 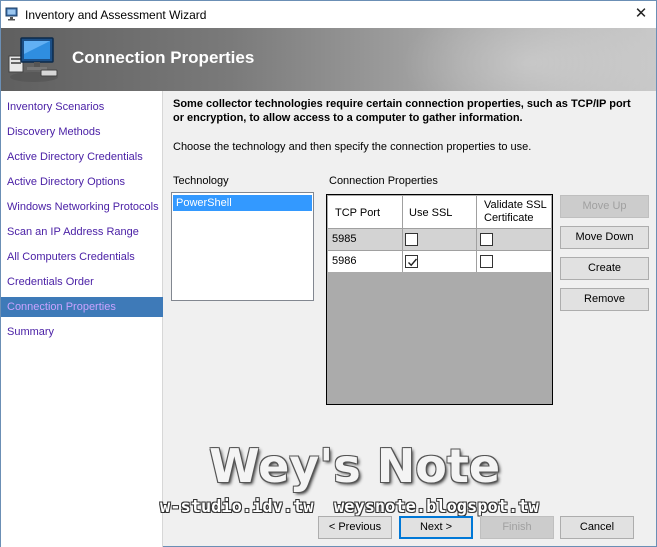 I want to click on table-row: 5985, so click(x=439, y=239).